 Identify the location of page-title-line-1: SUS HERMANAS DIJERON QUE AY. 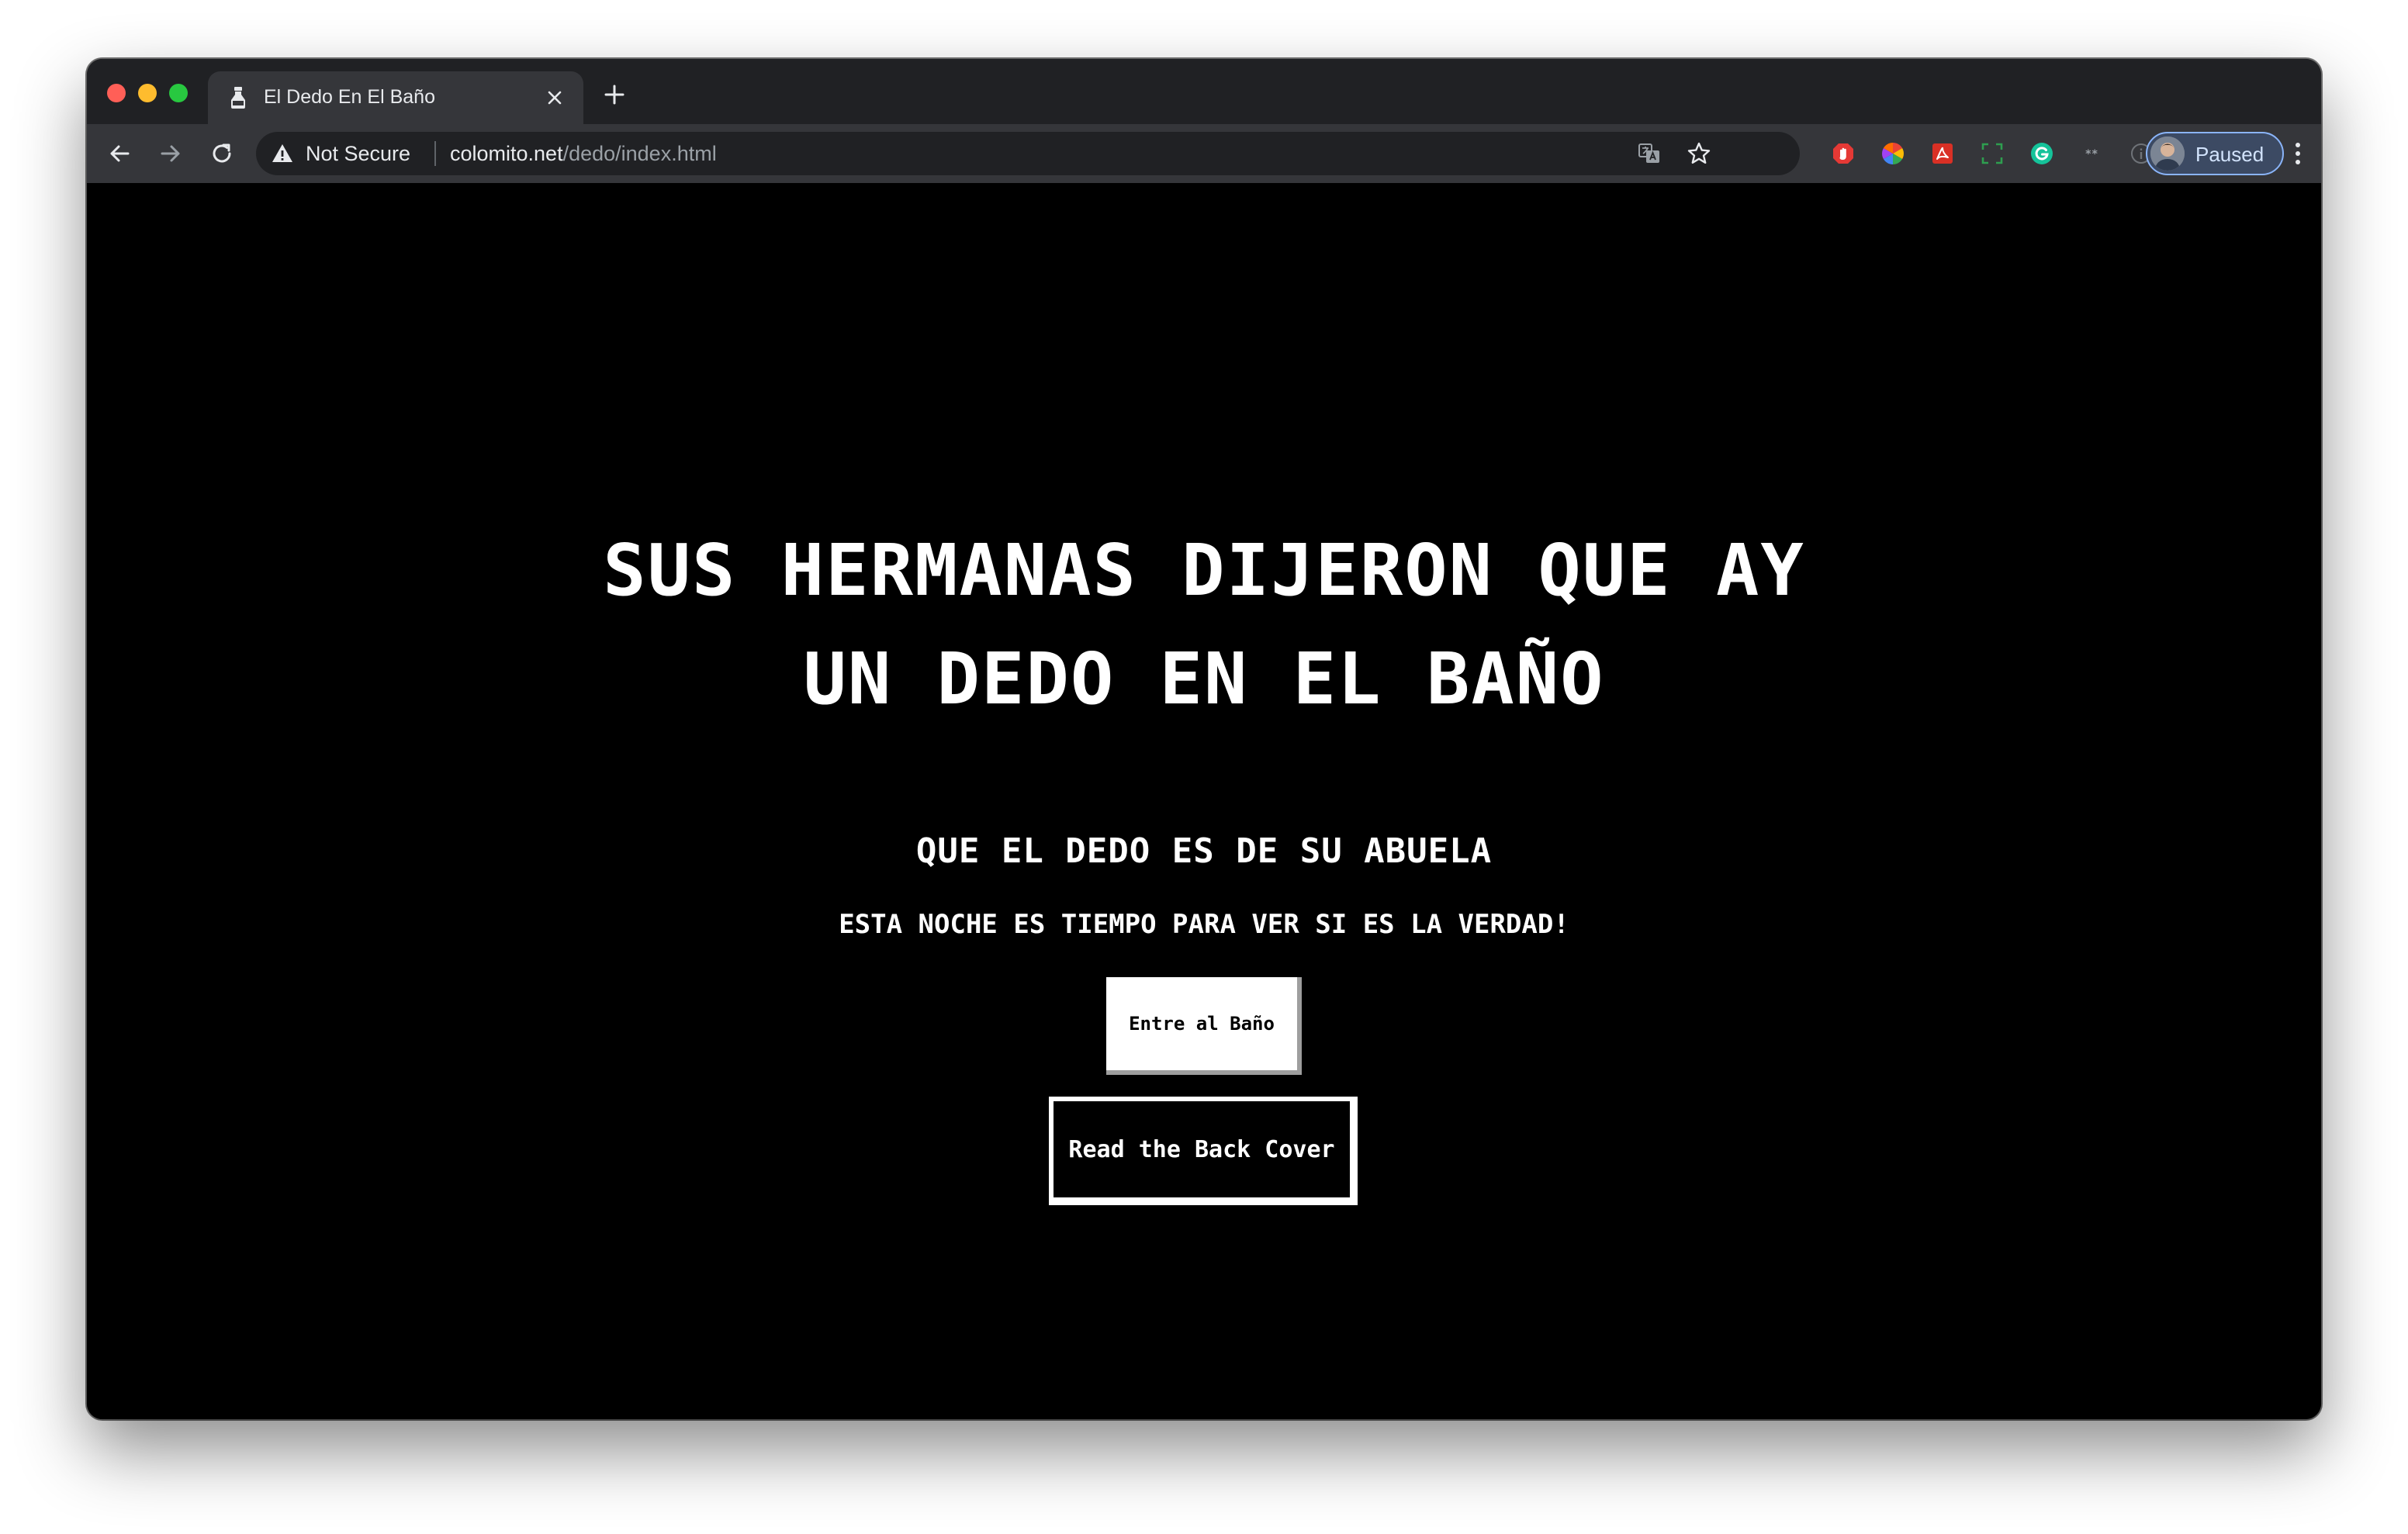
(1204, 570).